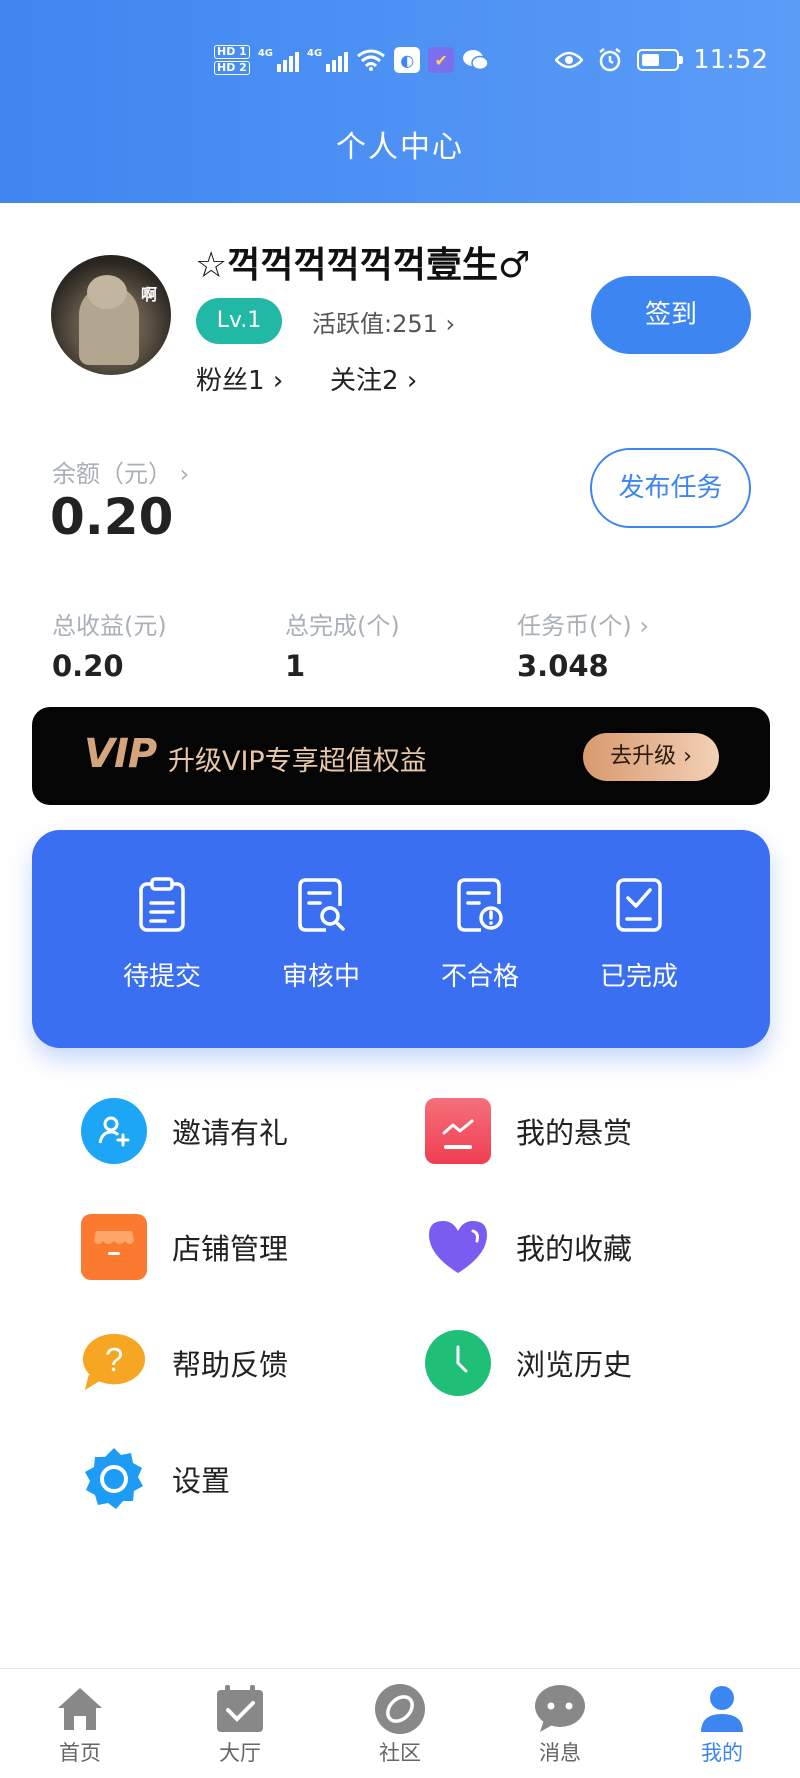 The width and height of the screenshot is (800, 1778). I want to click on task-reviewing: 审核中, so click(321, 934).